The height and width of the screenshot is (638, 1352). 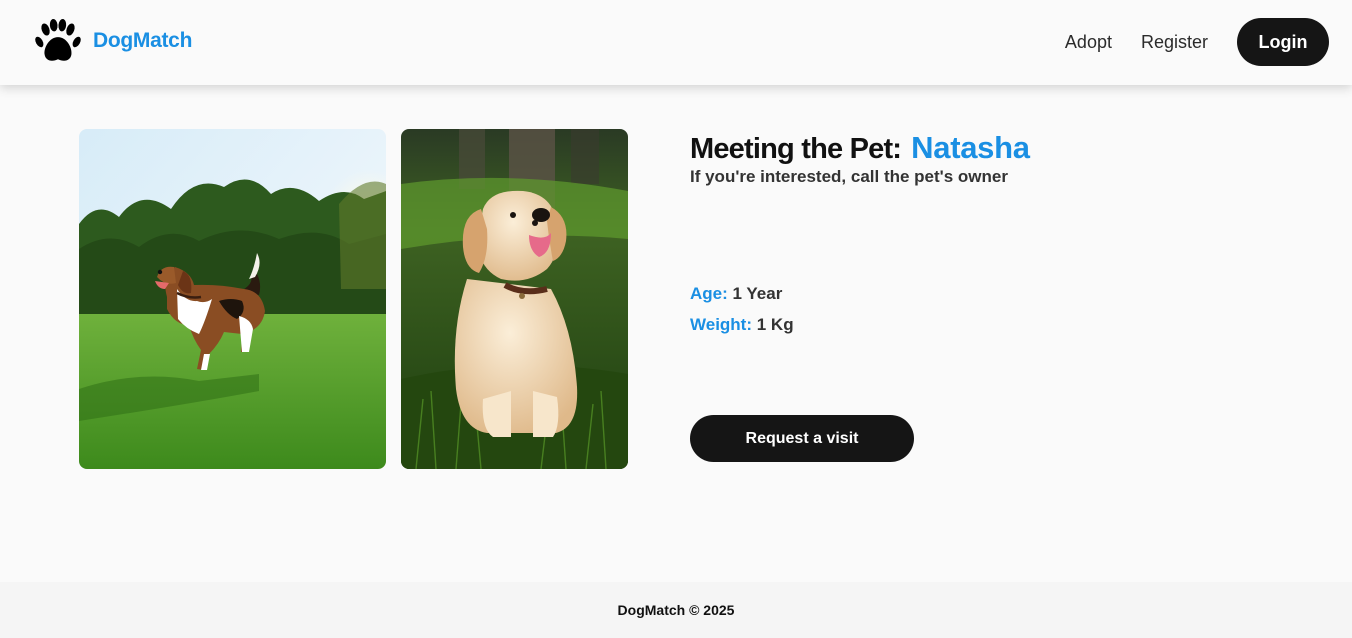 What do you see at coordinates (709, 293) in the screenshot?
I see `age-label: Age:` at bounding box center [709, 293].